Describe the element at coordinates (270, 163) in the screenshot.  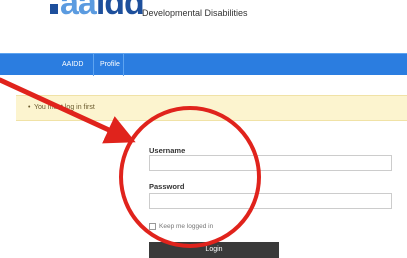
I see `username-input` at that location.